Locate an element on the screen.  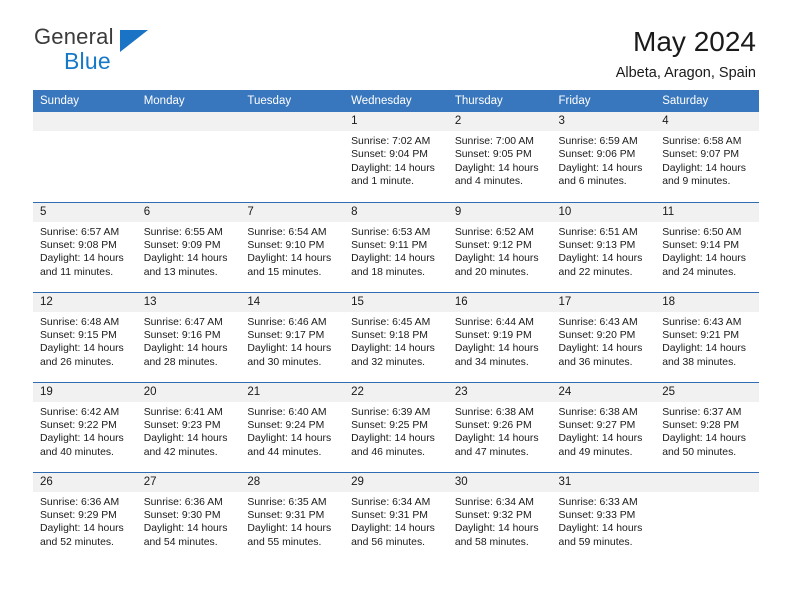
sunset-text: Sunset: 9:12 PM is located at coordinates (493, 245).